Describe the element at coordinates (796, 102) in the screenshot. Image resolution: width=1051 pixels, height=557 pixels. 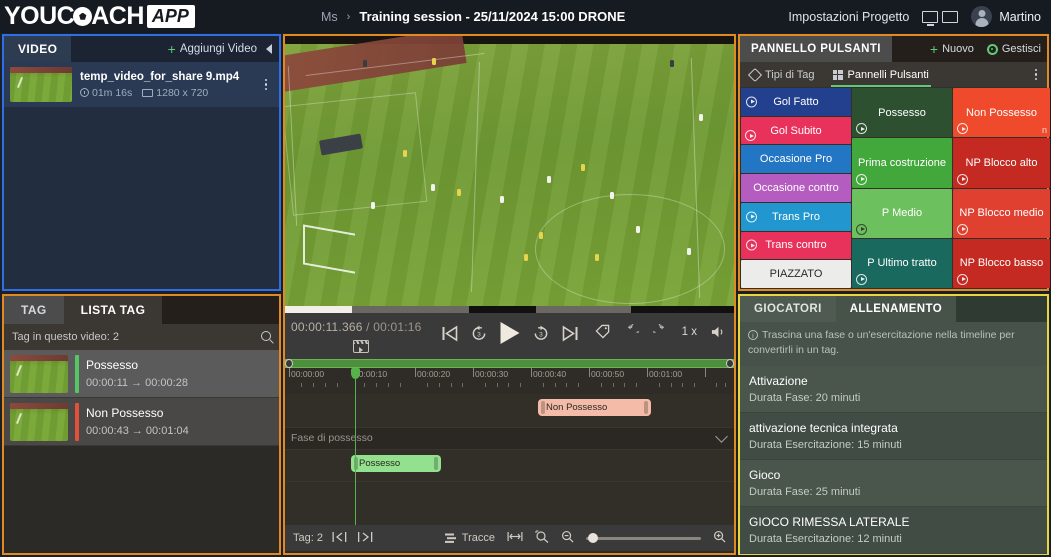
I see `tag-button-gol-fatto: Gol Fatto` at that location.